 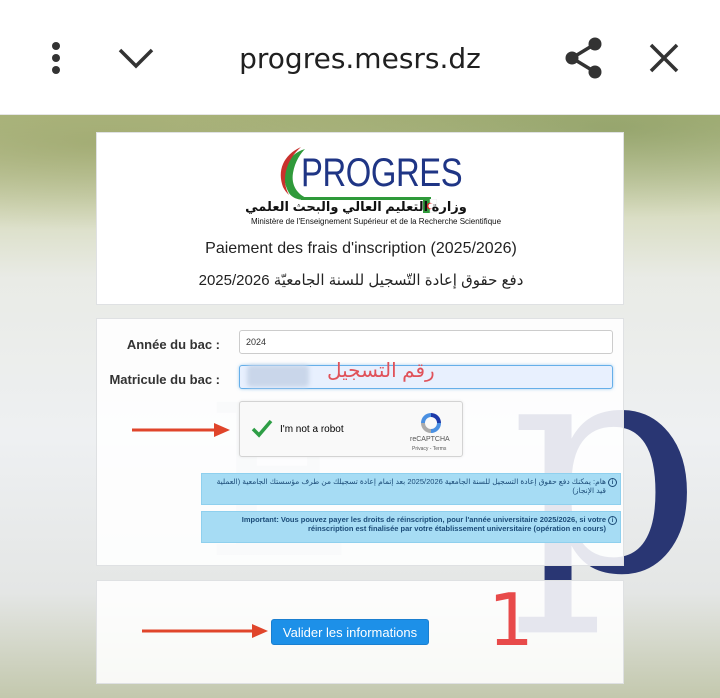 I want to click on bac-year-field: 2024, so click(x=426, y=342).